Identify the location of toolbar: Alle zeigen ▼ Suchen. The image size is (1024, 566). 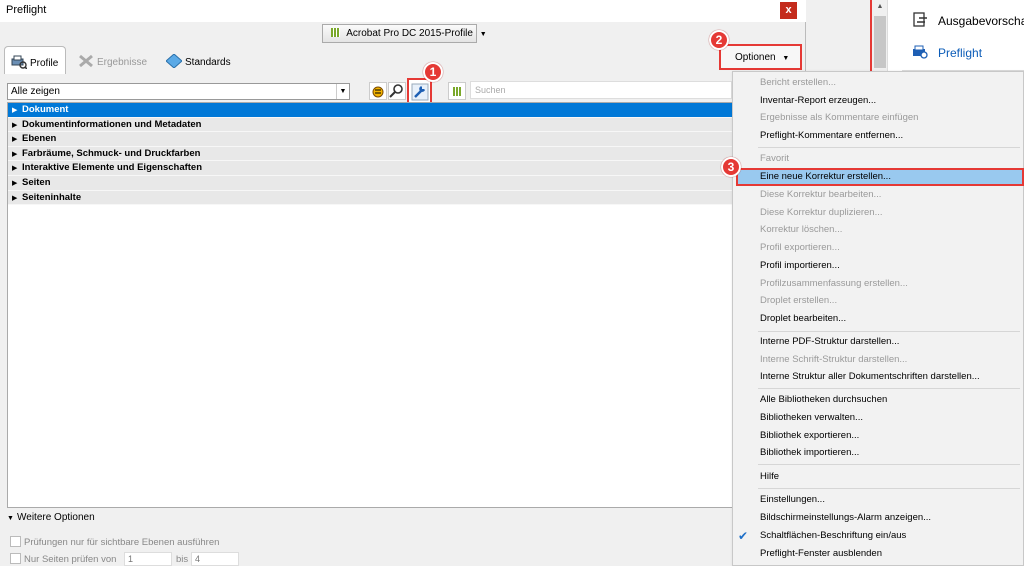
(403, 90).